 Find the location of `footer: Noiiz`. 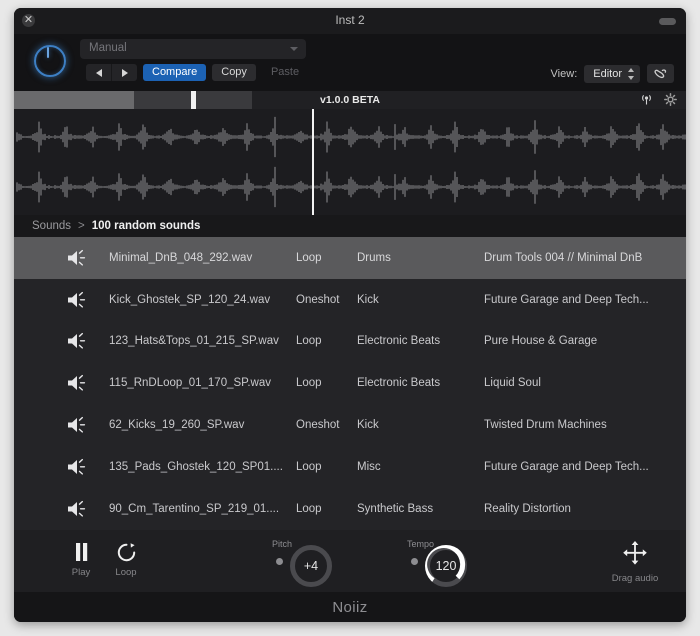

footer: Noiiz is located at coordinates (350, 607).